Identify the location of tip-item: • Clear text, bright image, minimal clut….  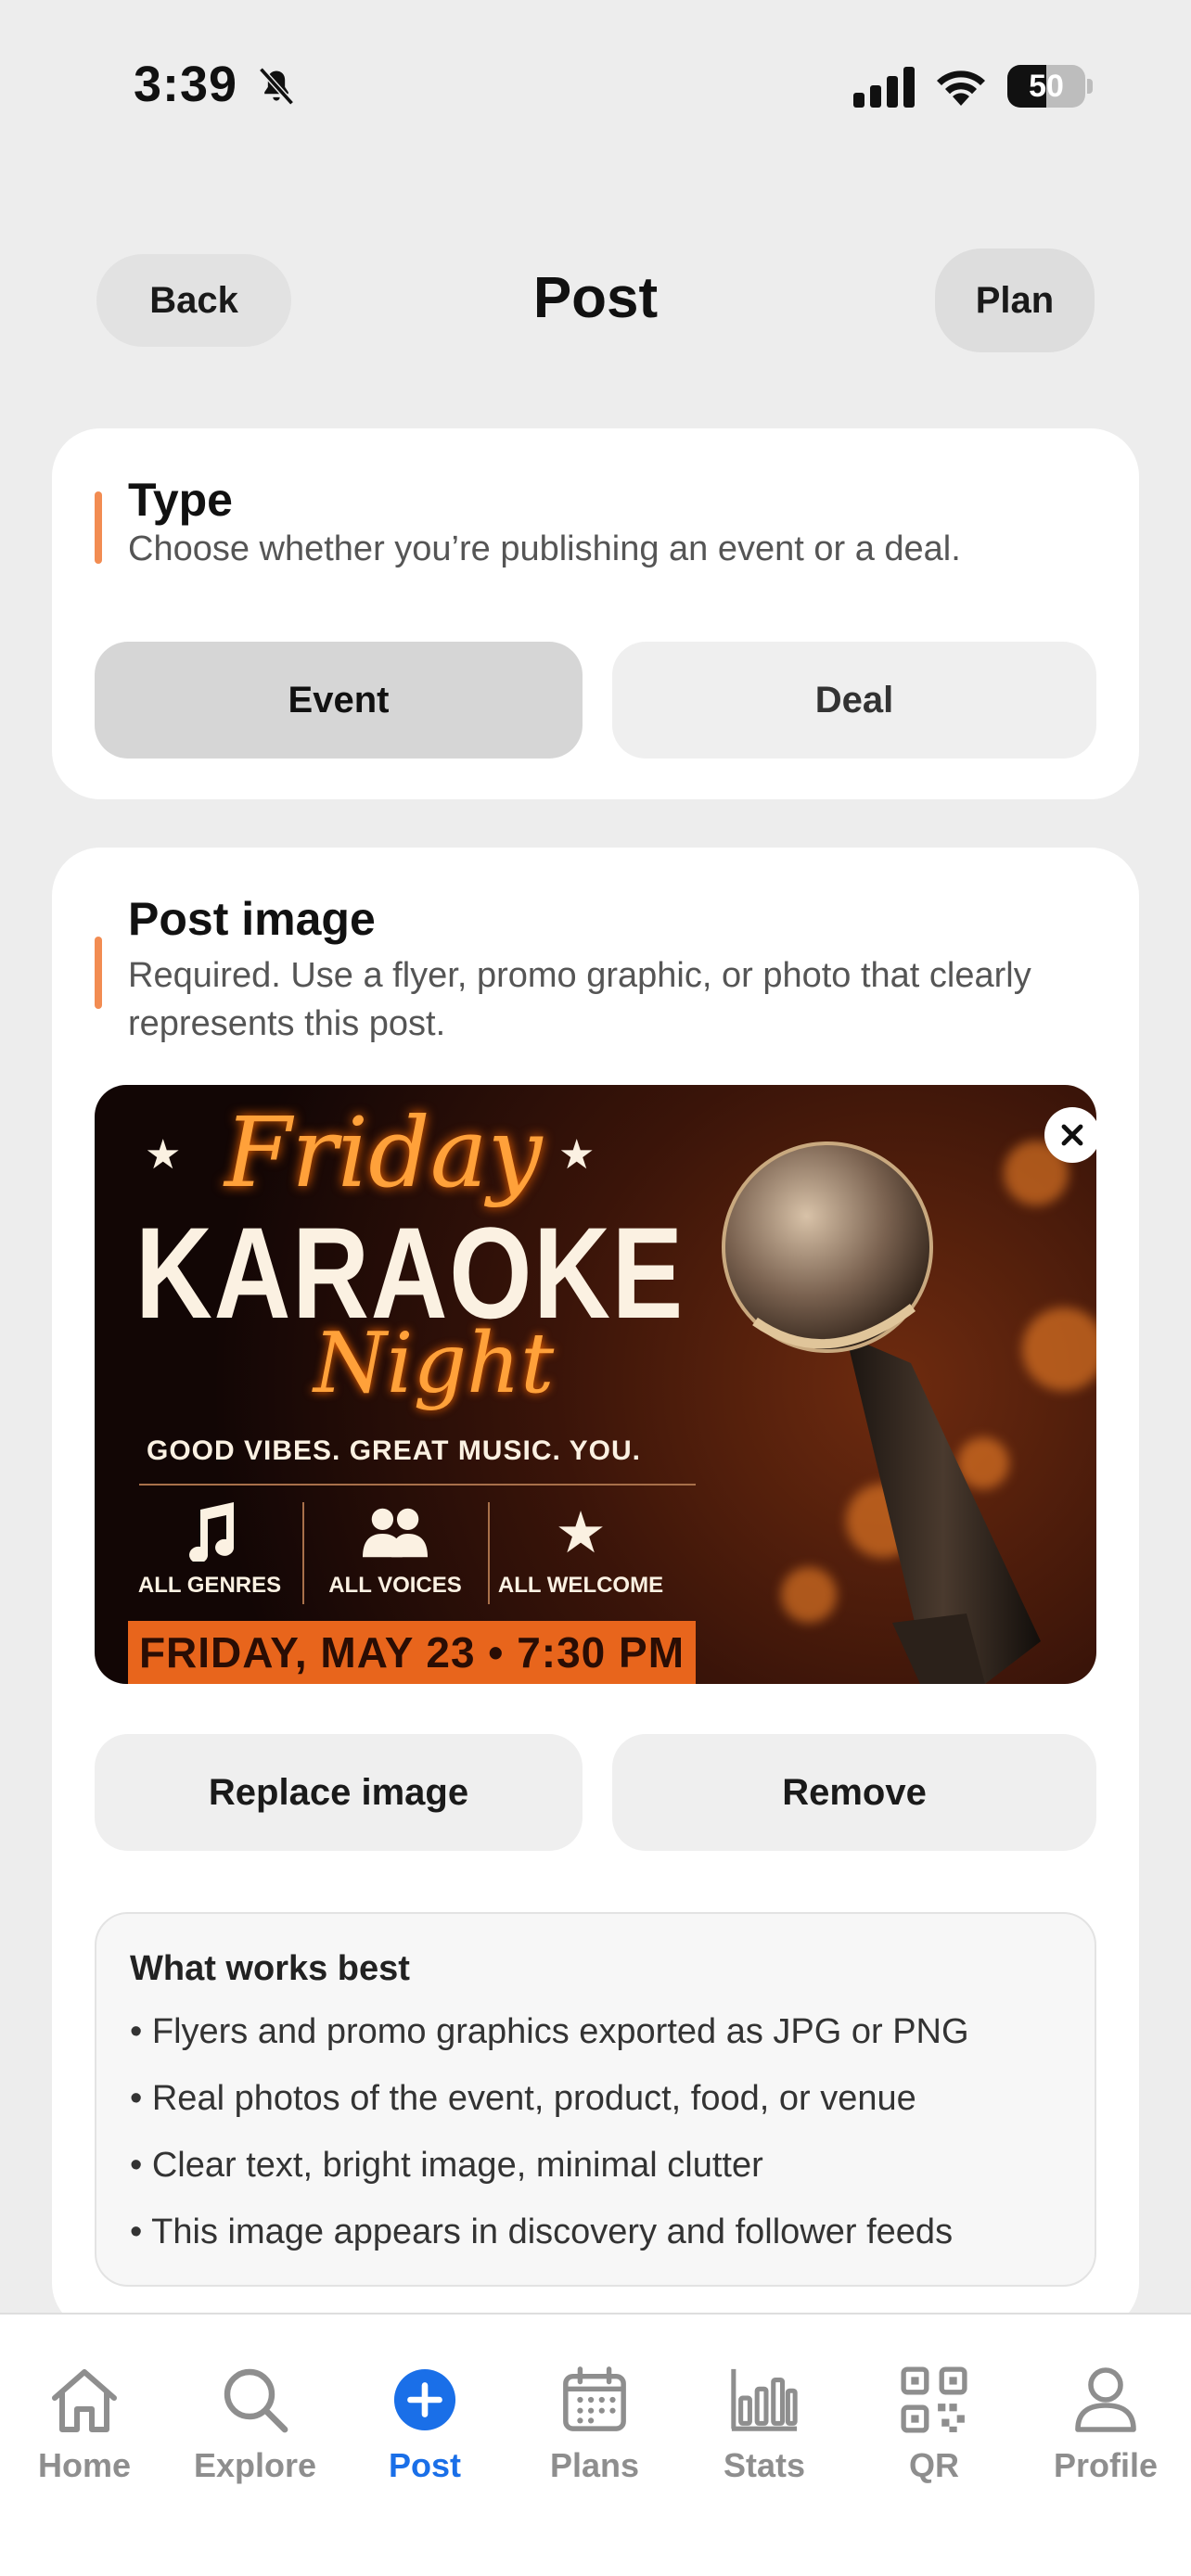
(446, 2165).